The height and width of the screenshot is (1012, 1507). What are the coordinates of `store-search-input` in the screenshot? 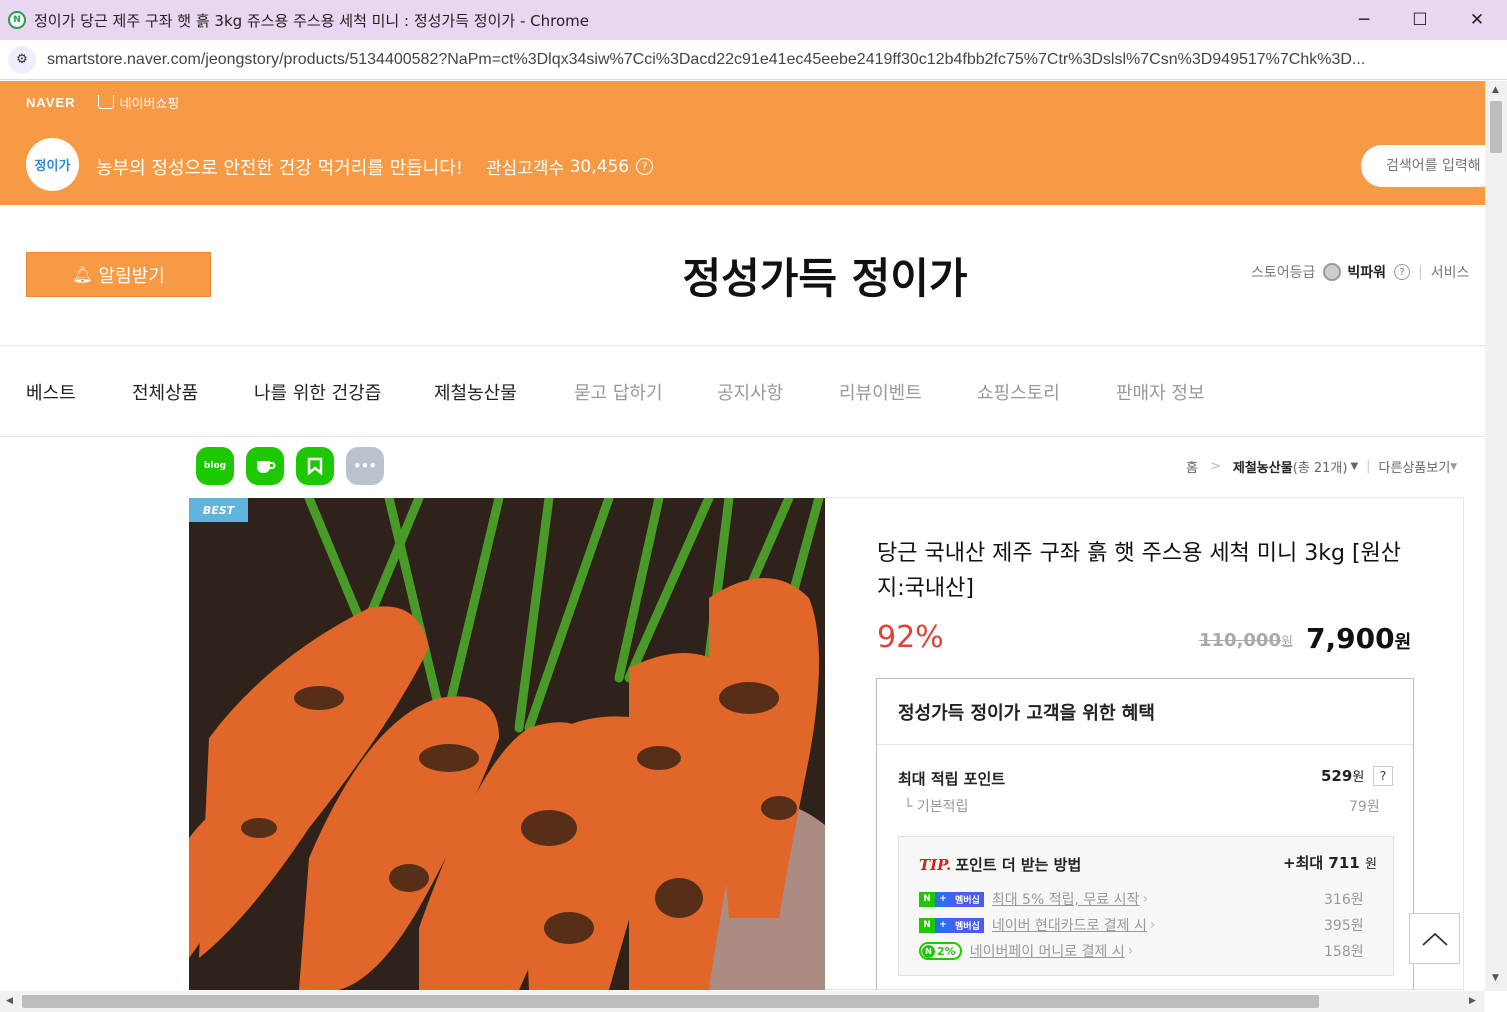 It's located at (1431, 166).